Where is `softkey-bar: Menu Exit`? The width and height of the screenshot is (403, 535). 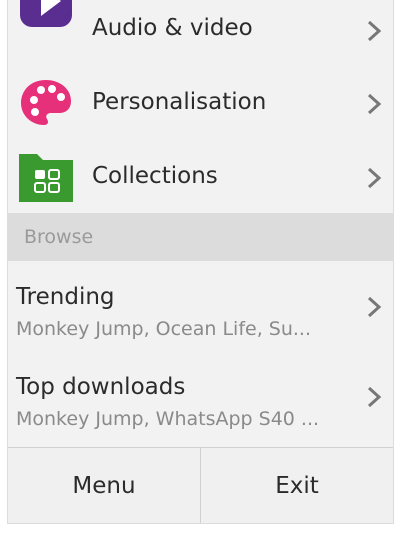
softkey-bar: Menu Exit is located at coordinates (200, 485).